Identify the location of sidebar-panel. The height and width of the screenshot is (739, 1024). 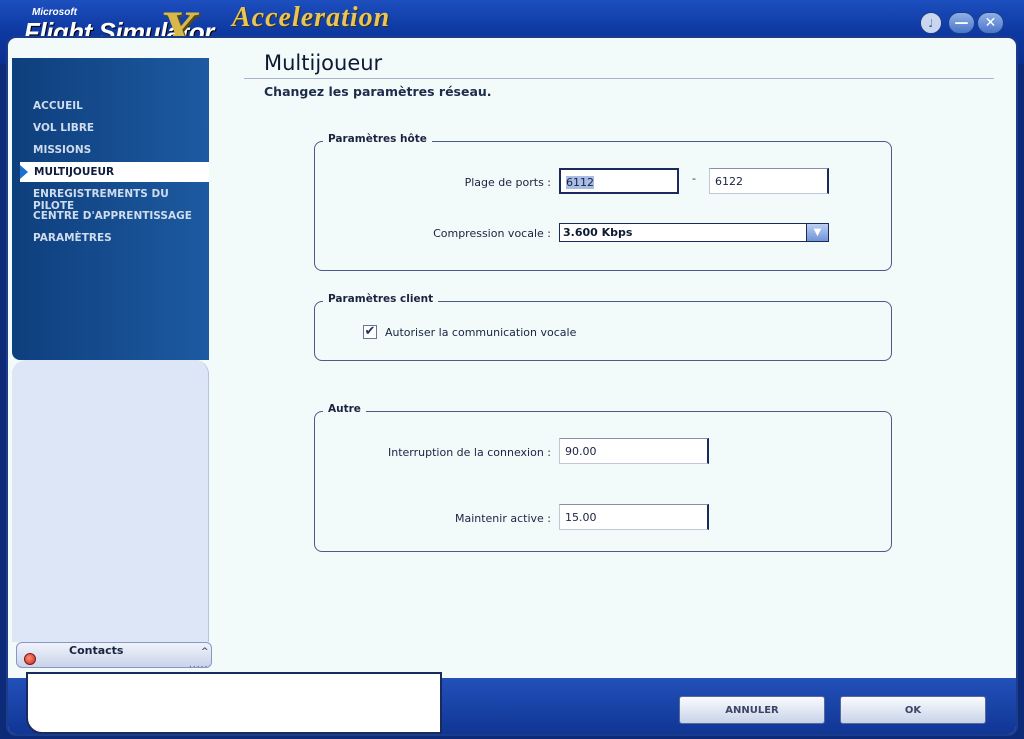
(110, 501).